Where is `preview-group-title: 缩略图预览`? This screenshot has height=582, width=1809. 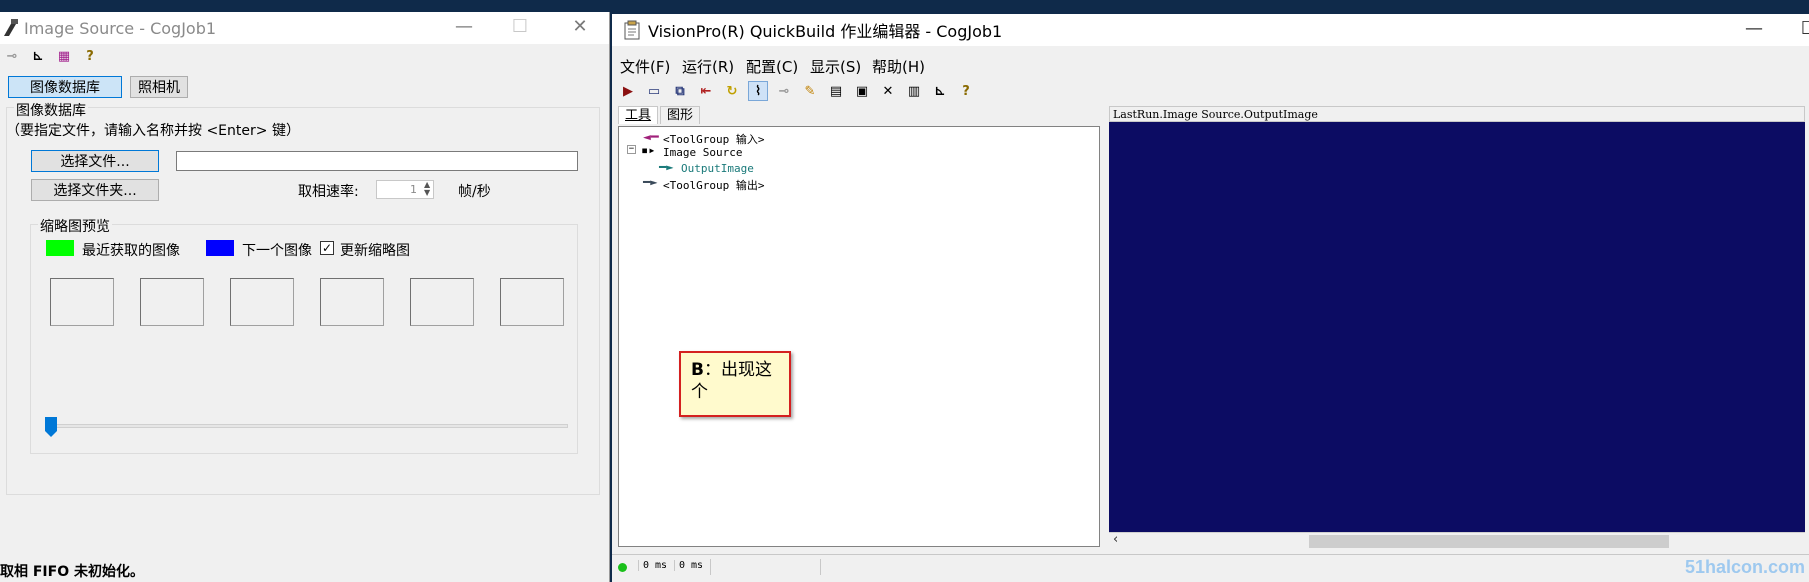 preview-group-title: 缩略图预览 is located at coordinates (75, 226).